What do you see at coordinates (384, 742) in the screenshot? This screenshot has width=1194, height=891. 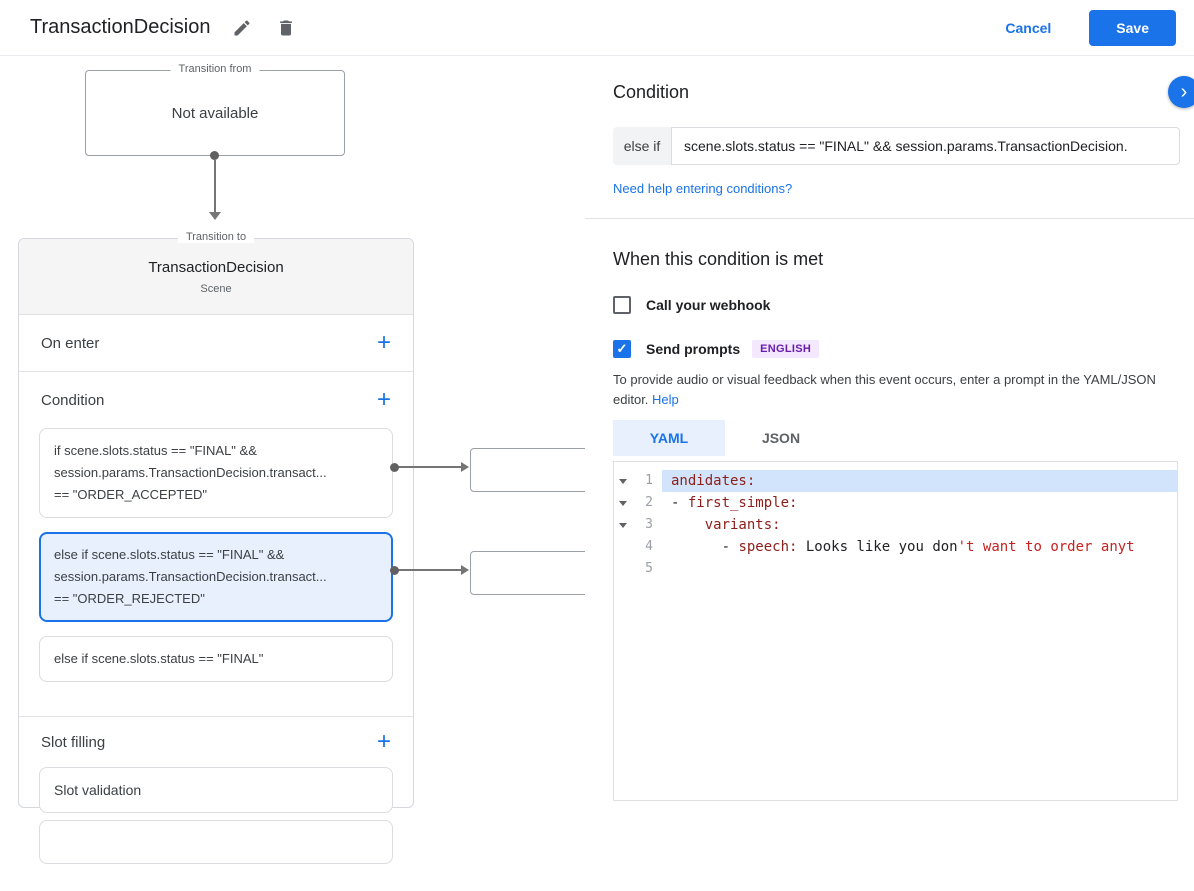 I see `add-slot-button: +` at bounding box center [384, 742].